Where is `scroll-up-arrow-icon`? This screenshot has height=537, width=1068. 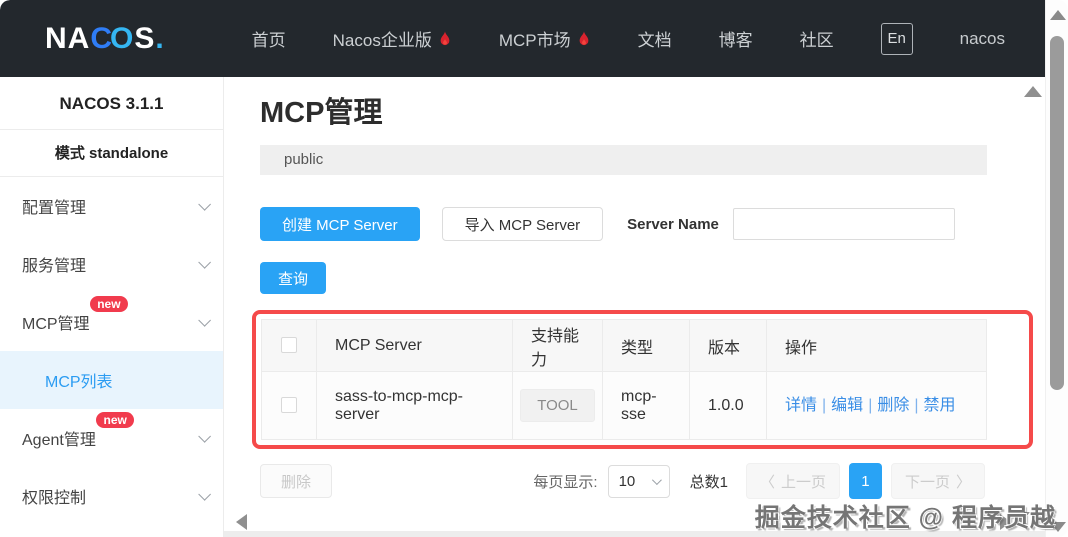
scroll-up-arrow-icon is located at coordinates (1033, 91).